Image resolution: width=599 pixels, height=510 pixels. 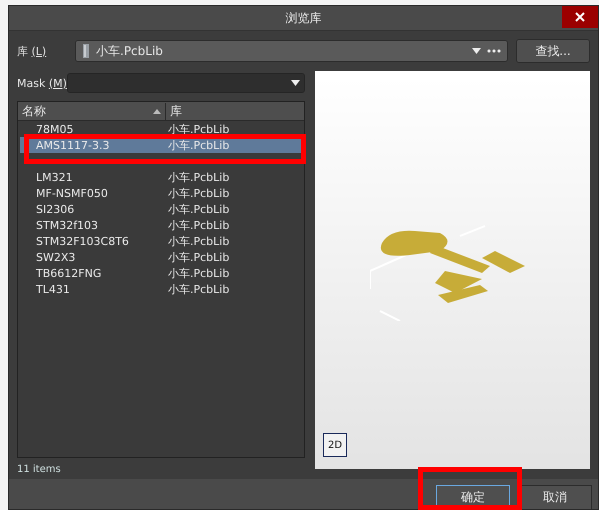 What do you see at coordinates (55, 257) in the screenshot?
I see `table-cell-text: SW2X3` at bounding box center [55, 257].